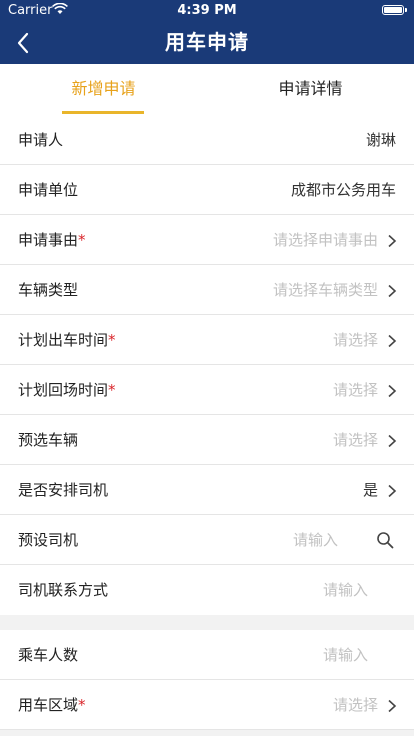  I want to click on preselect-vehicle-select: 请选择, so click(355, 440).